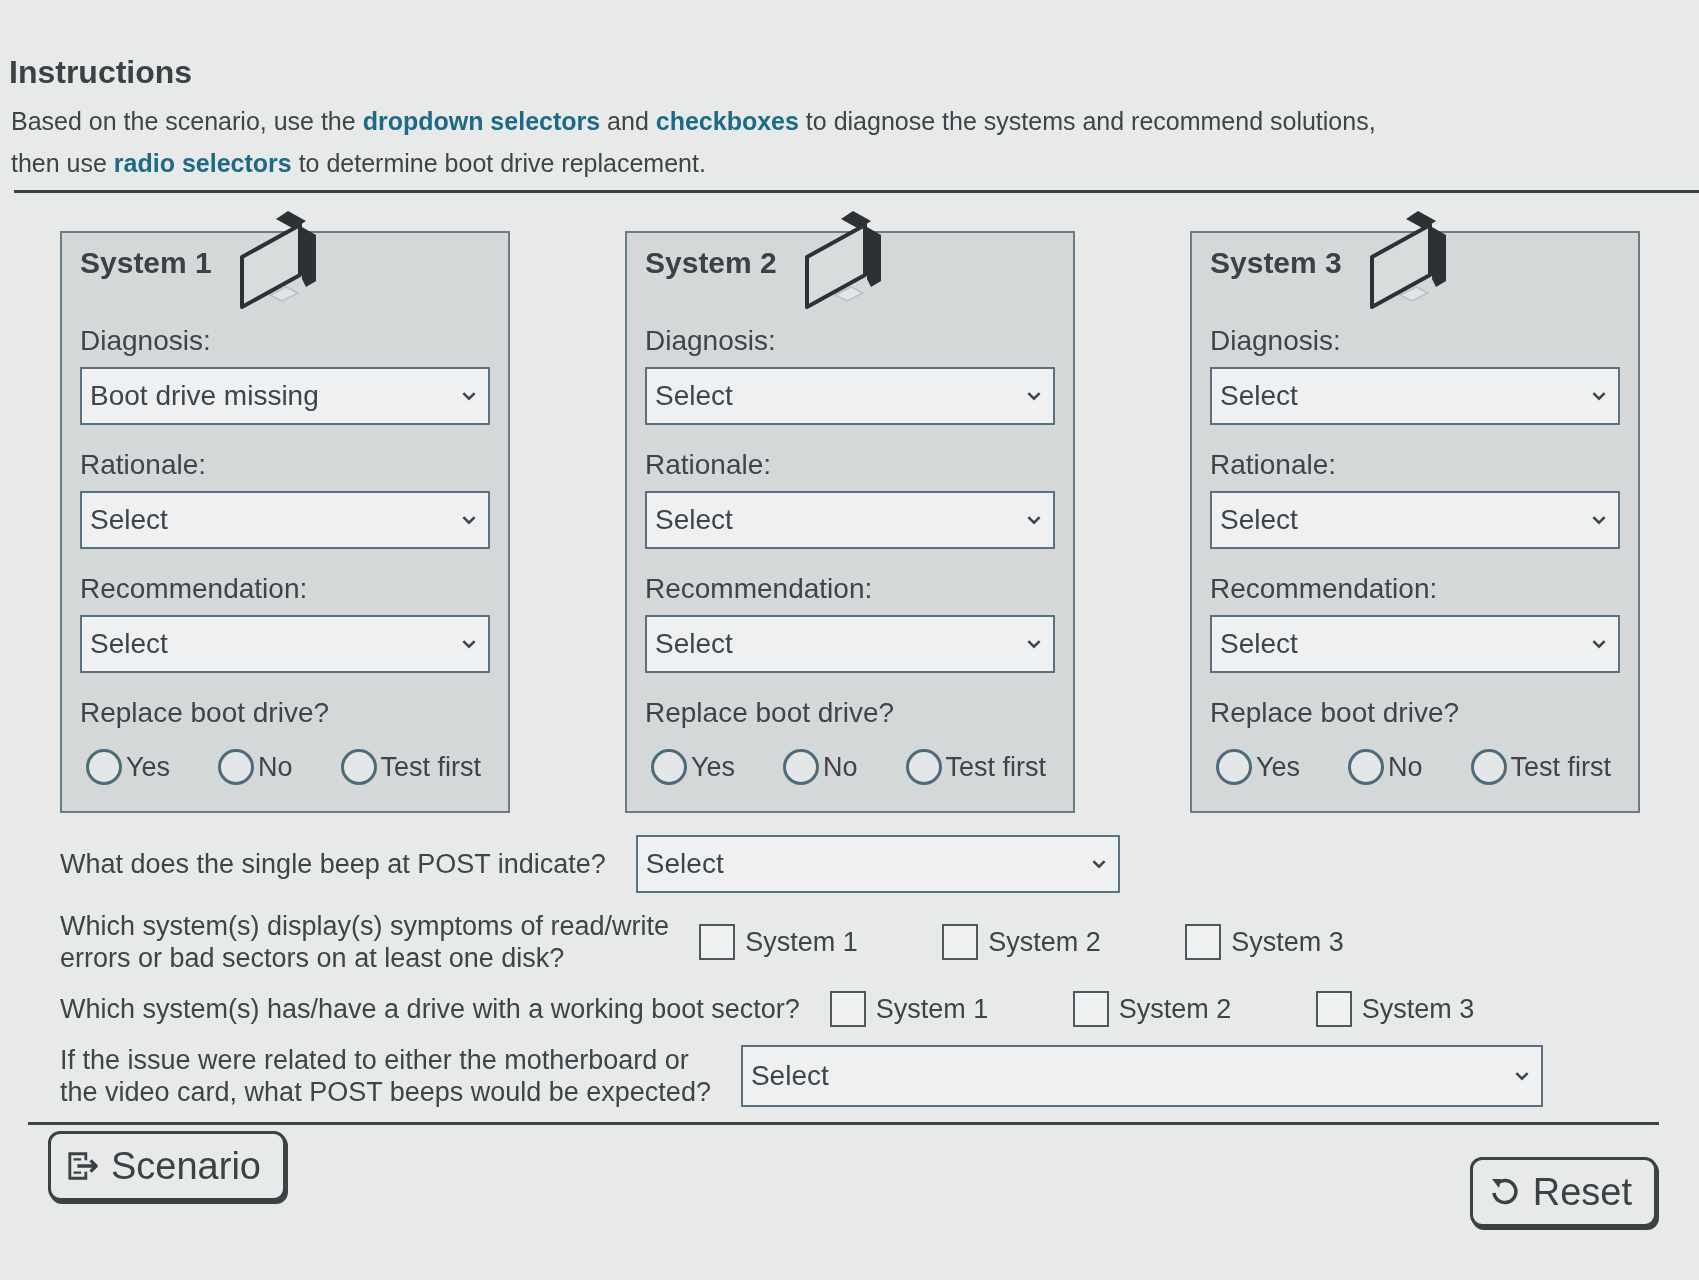 This screenshot has width=1699, height=1280. What do you see at coordinates (430, 1009) in the screenshot?
I see `question-text: Which system(s) has/have a drive with a working boot sector?` at bounding box center [430, 1009].